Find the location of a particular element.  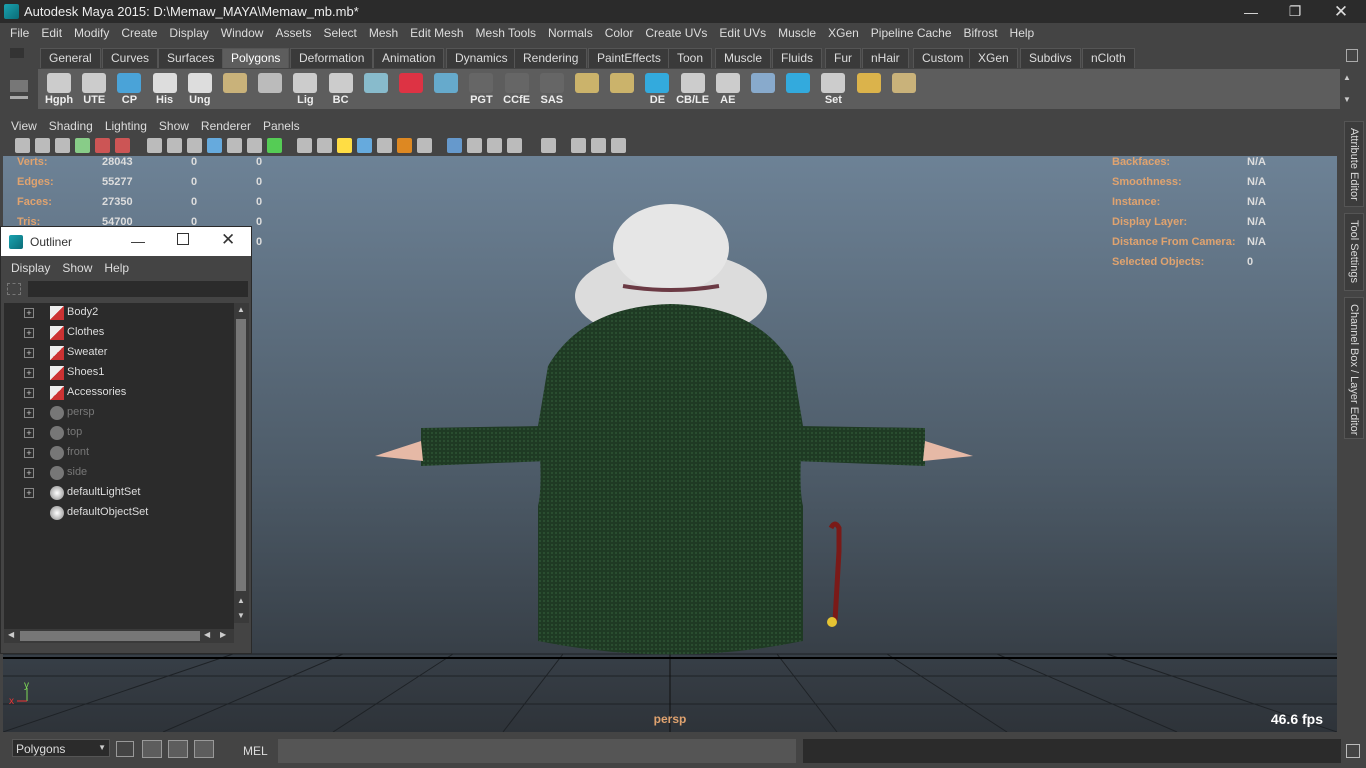

minimize-button: — is located at coordinates (1251, 11).